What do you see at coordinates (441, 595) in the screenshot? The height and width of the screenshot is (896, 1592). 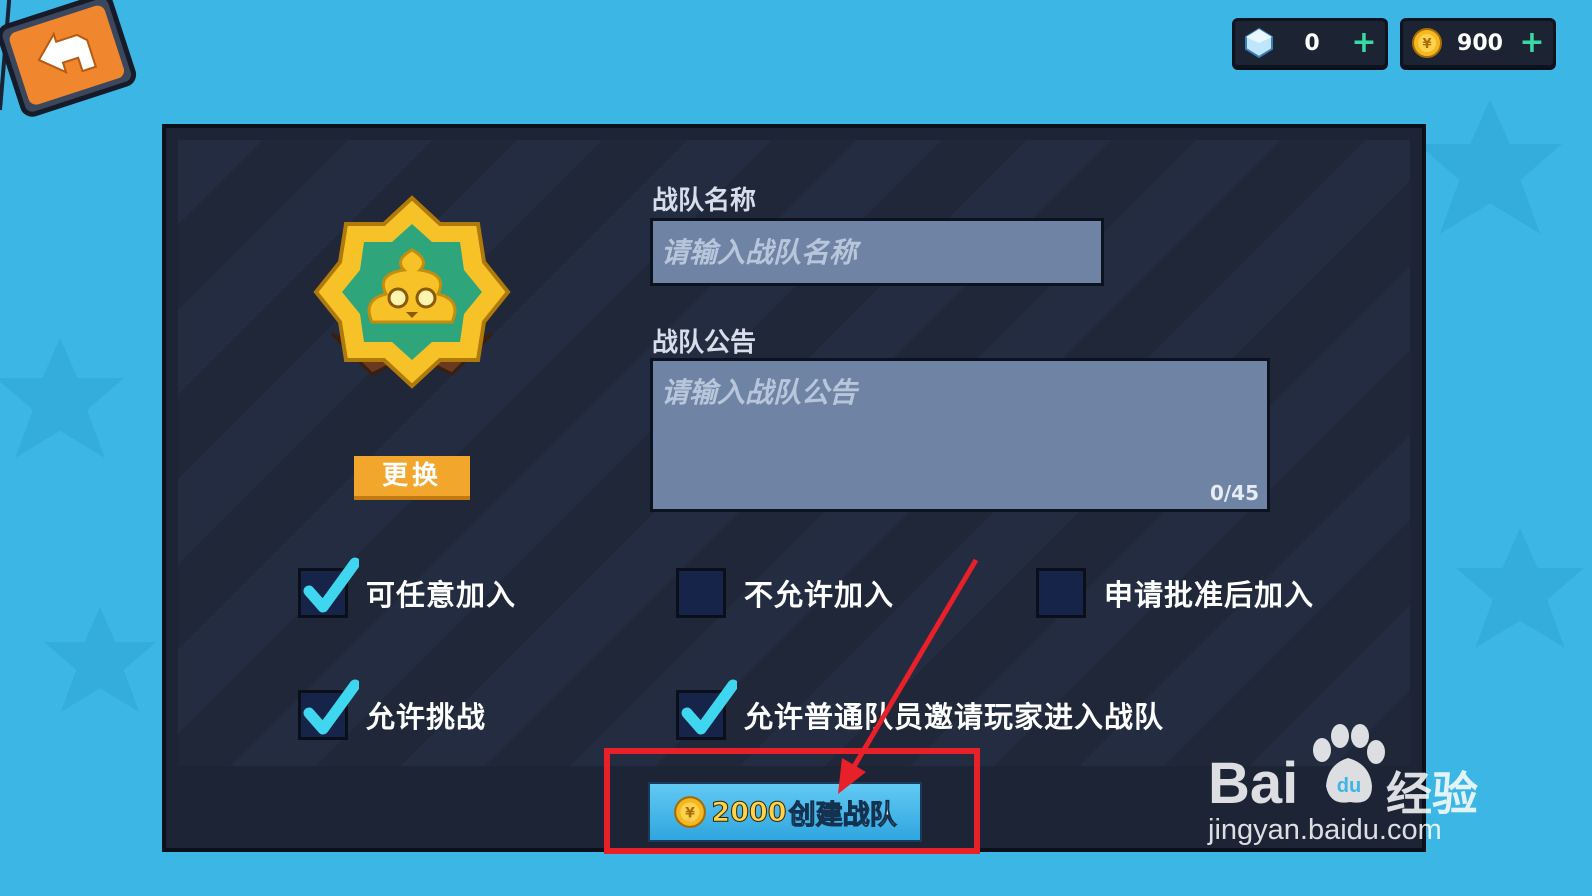 I see `join-option-free-label: 可任意加入` at bounding box center [441, 595].